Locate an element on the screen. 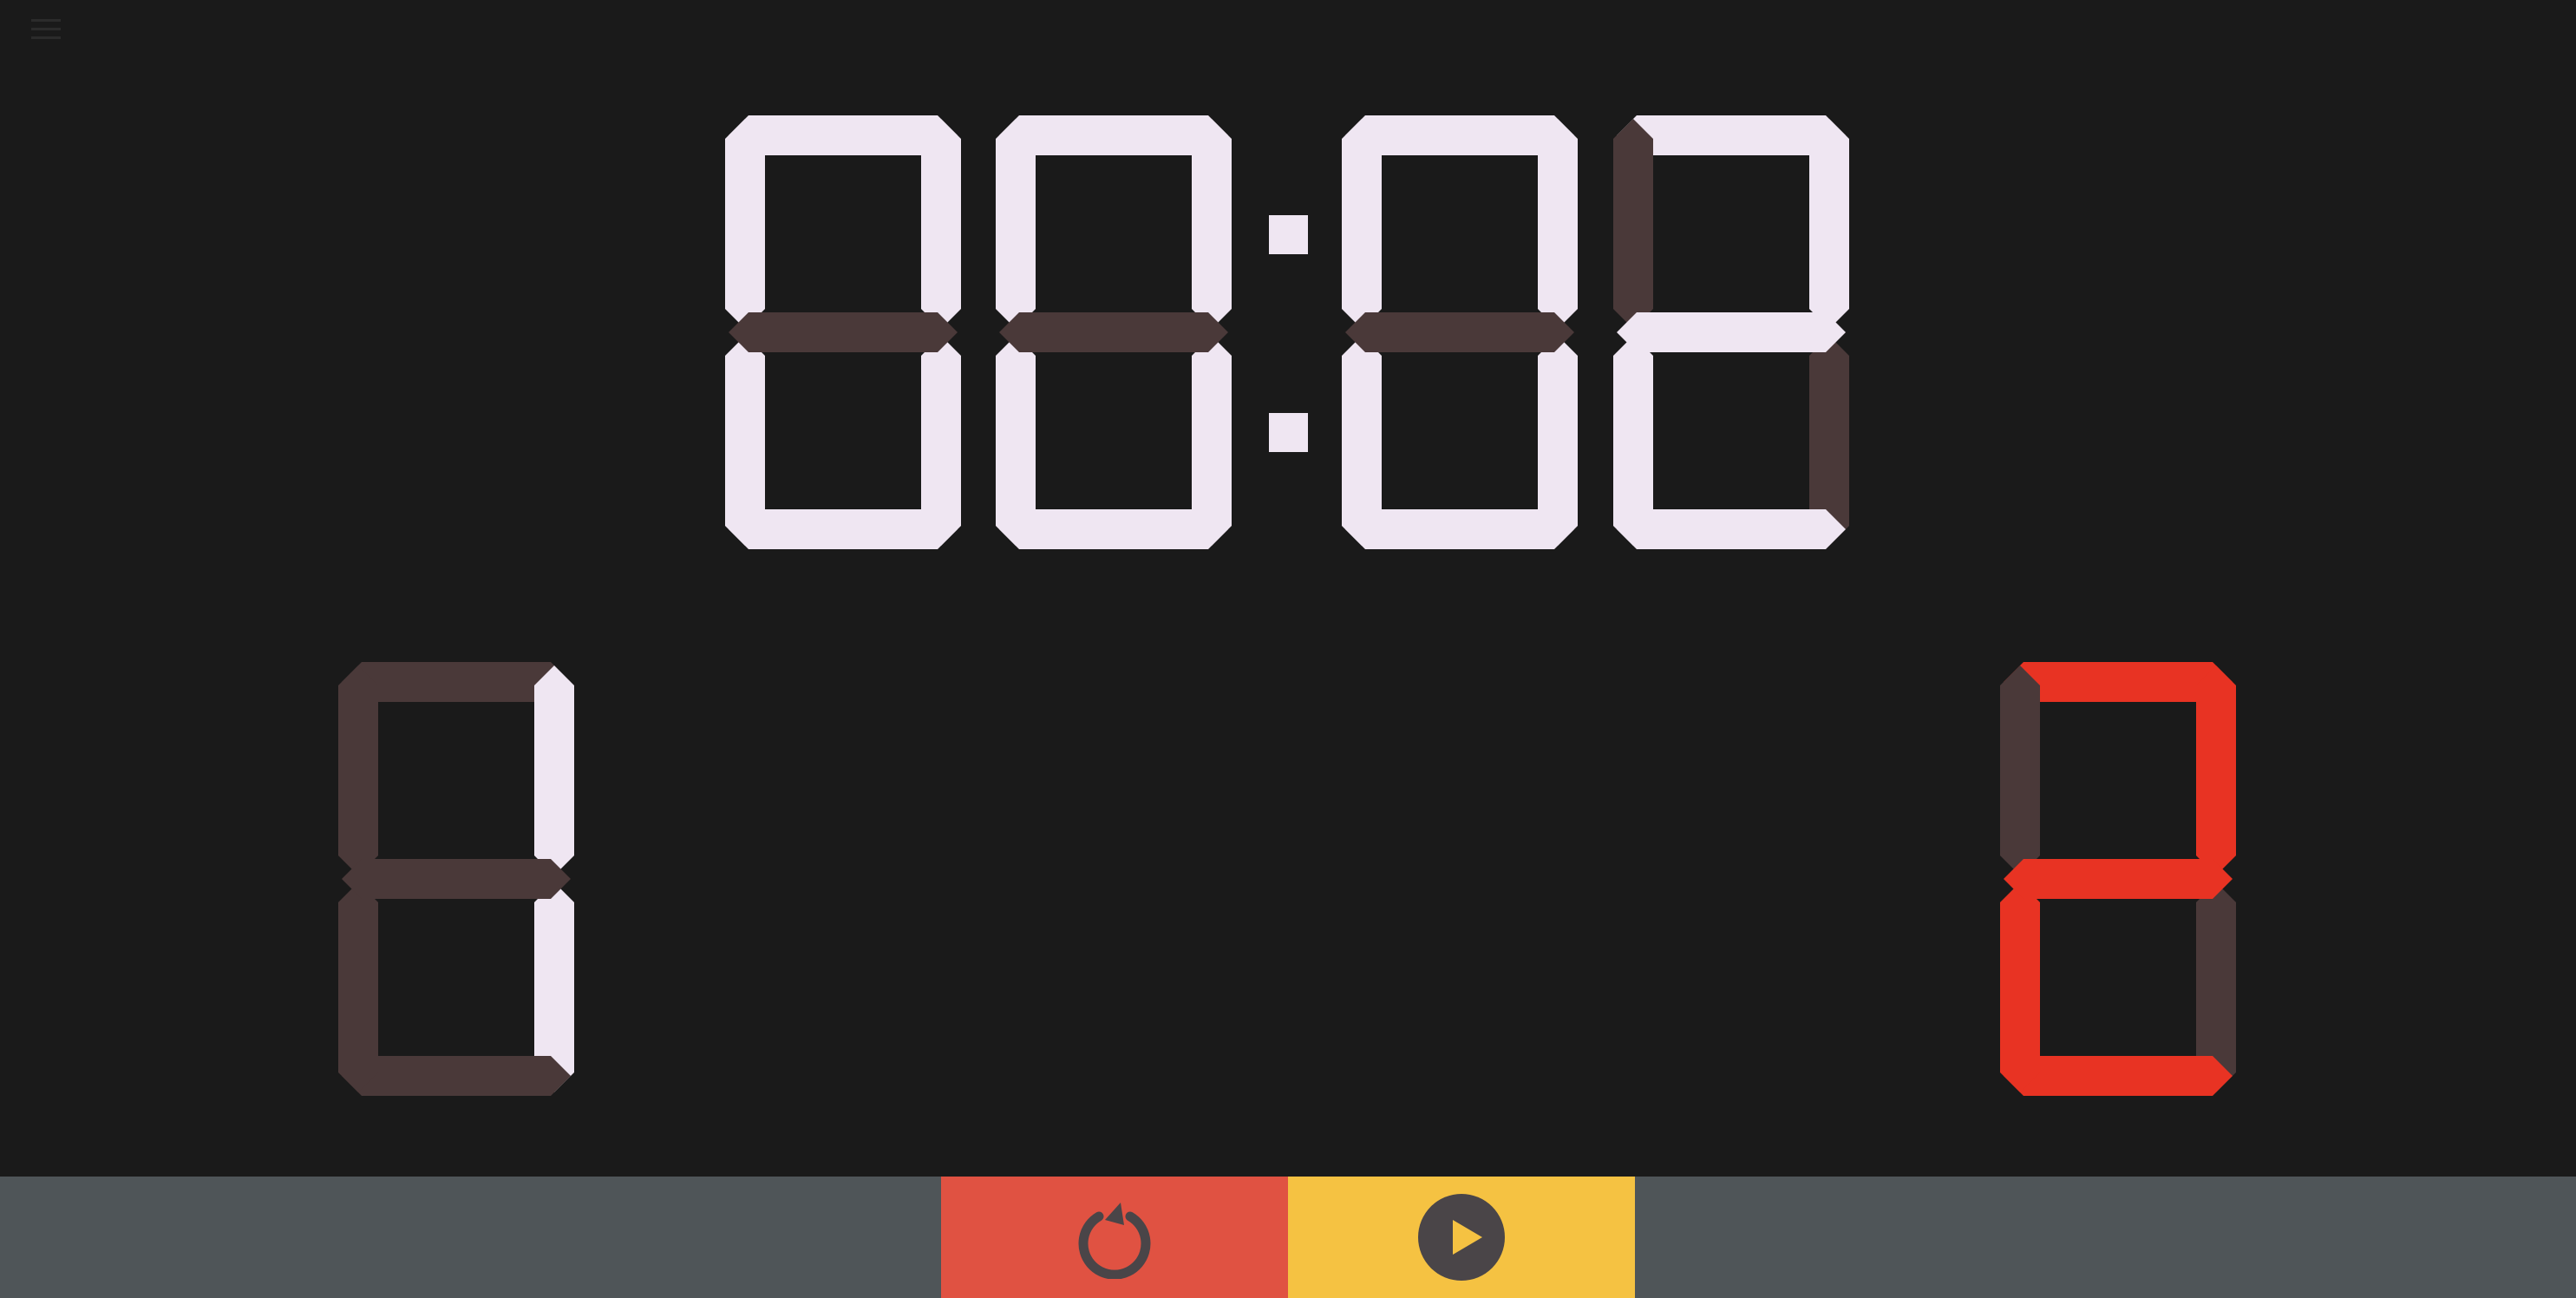 The width and height of the screenshot is (2576, 1298). game-clock is located at coordinates (1287, 332).